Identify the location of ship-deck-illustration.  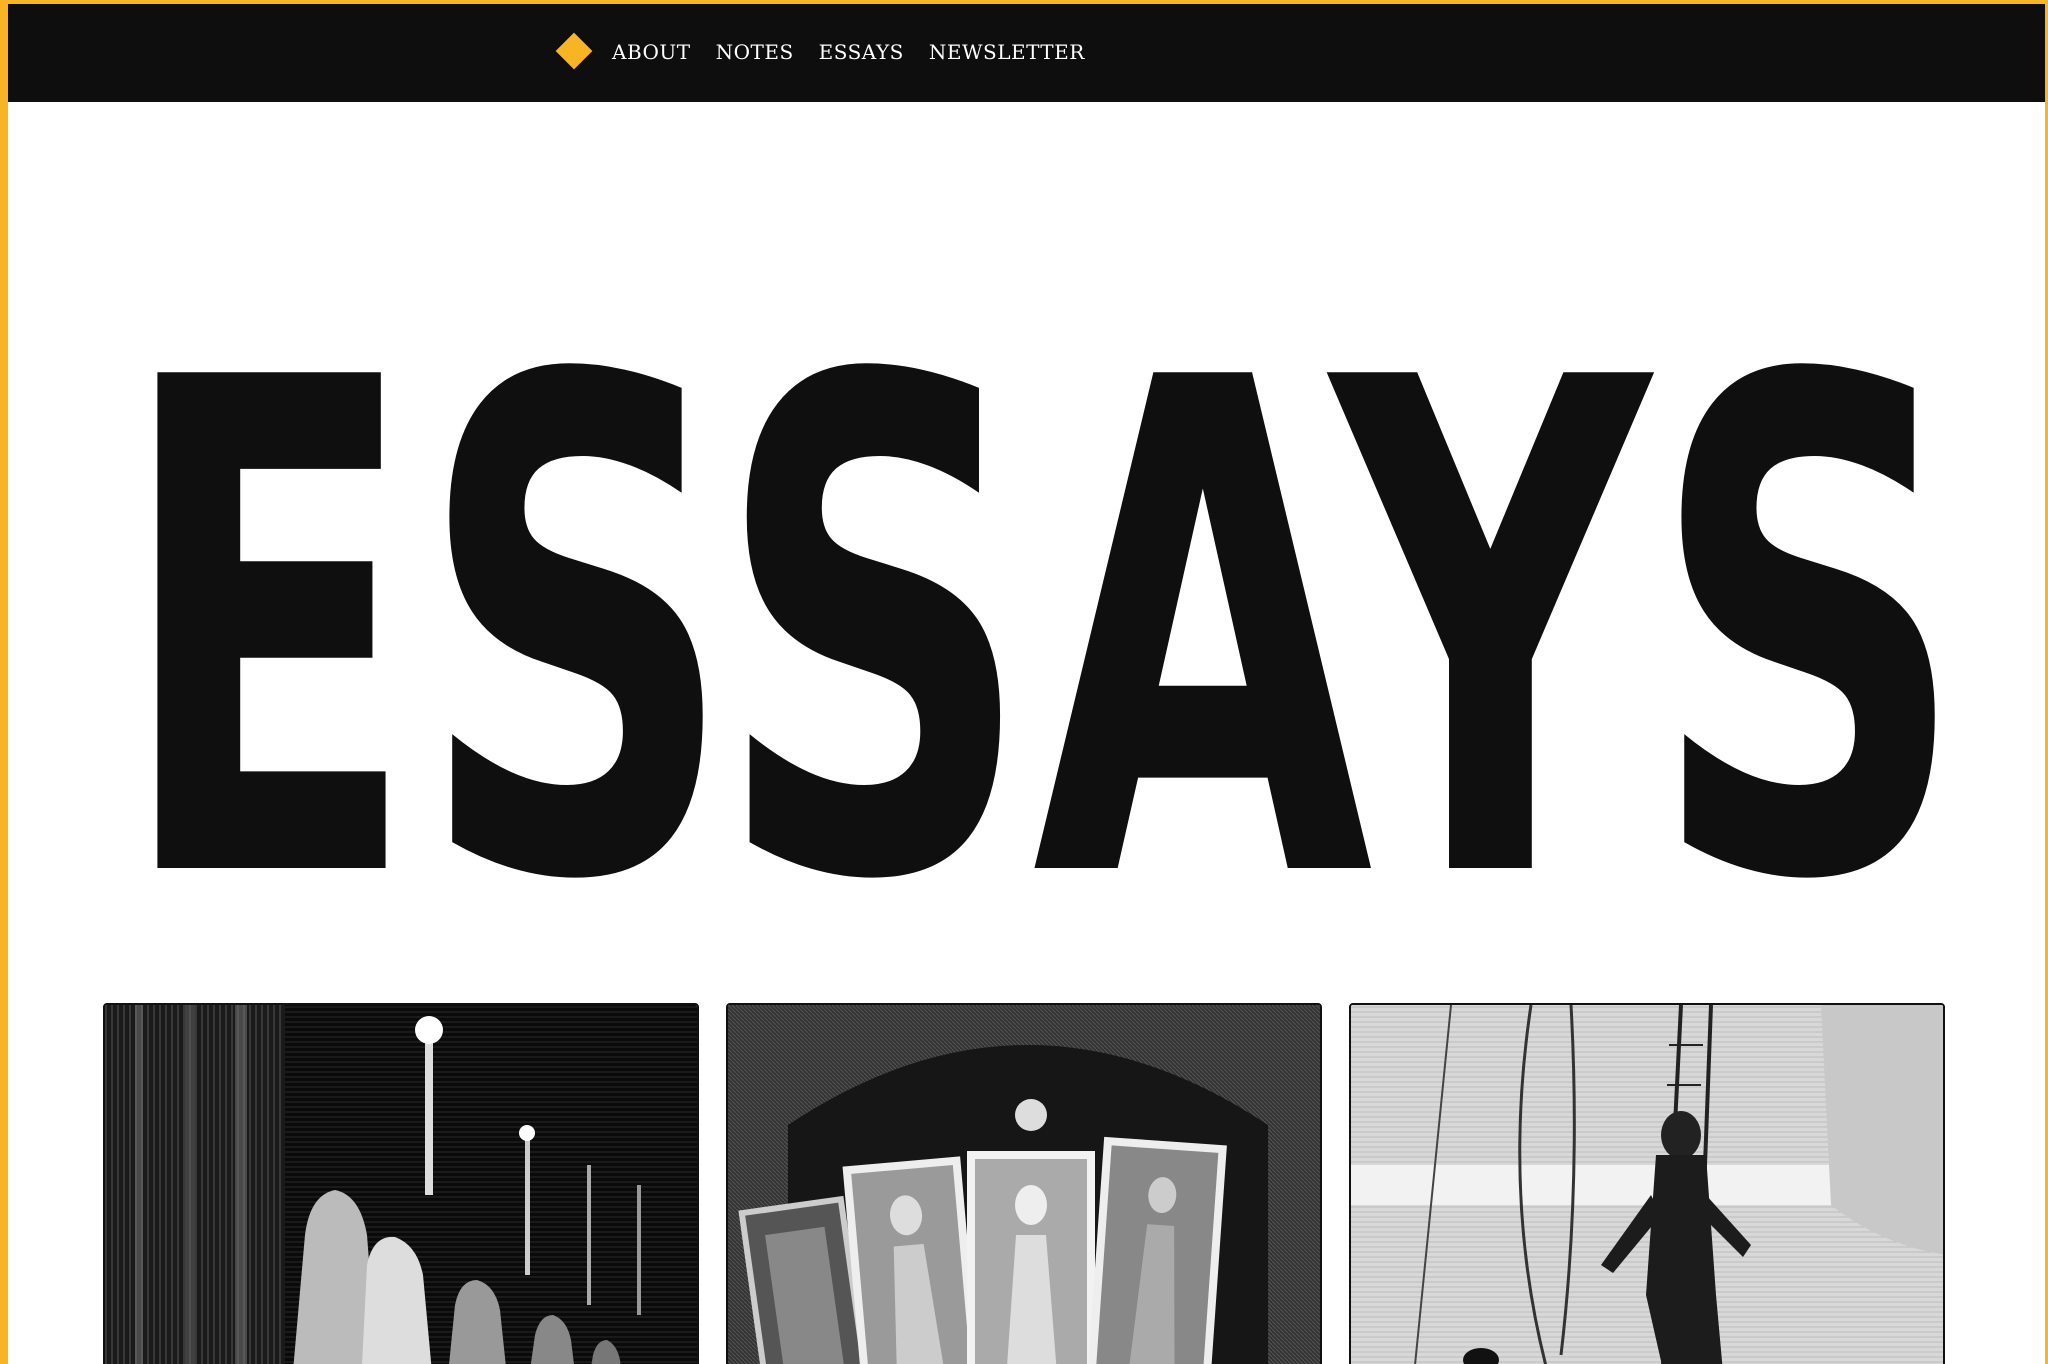
(1647, 1184).